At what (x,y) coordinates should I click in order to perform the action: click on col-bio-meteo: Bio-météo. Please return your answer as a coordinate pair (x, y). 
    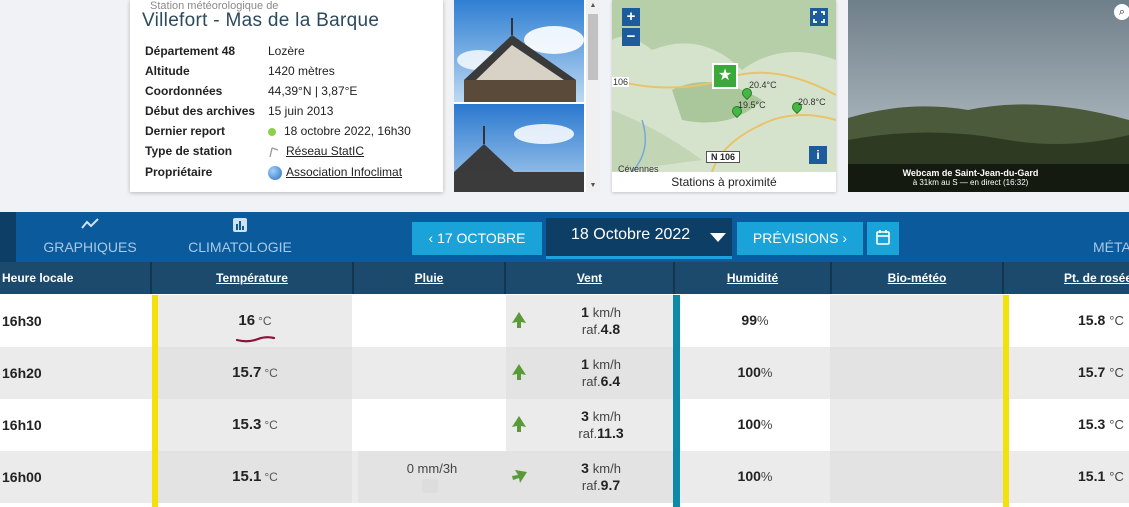
    Looking at the image, I should click on (917, 278).